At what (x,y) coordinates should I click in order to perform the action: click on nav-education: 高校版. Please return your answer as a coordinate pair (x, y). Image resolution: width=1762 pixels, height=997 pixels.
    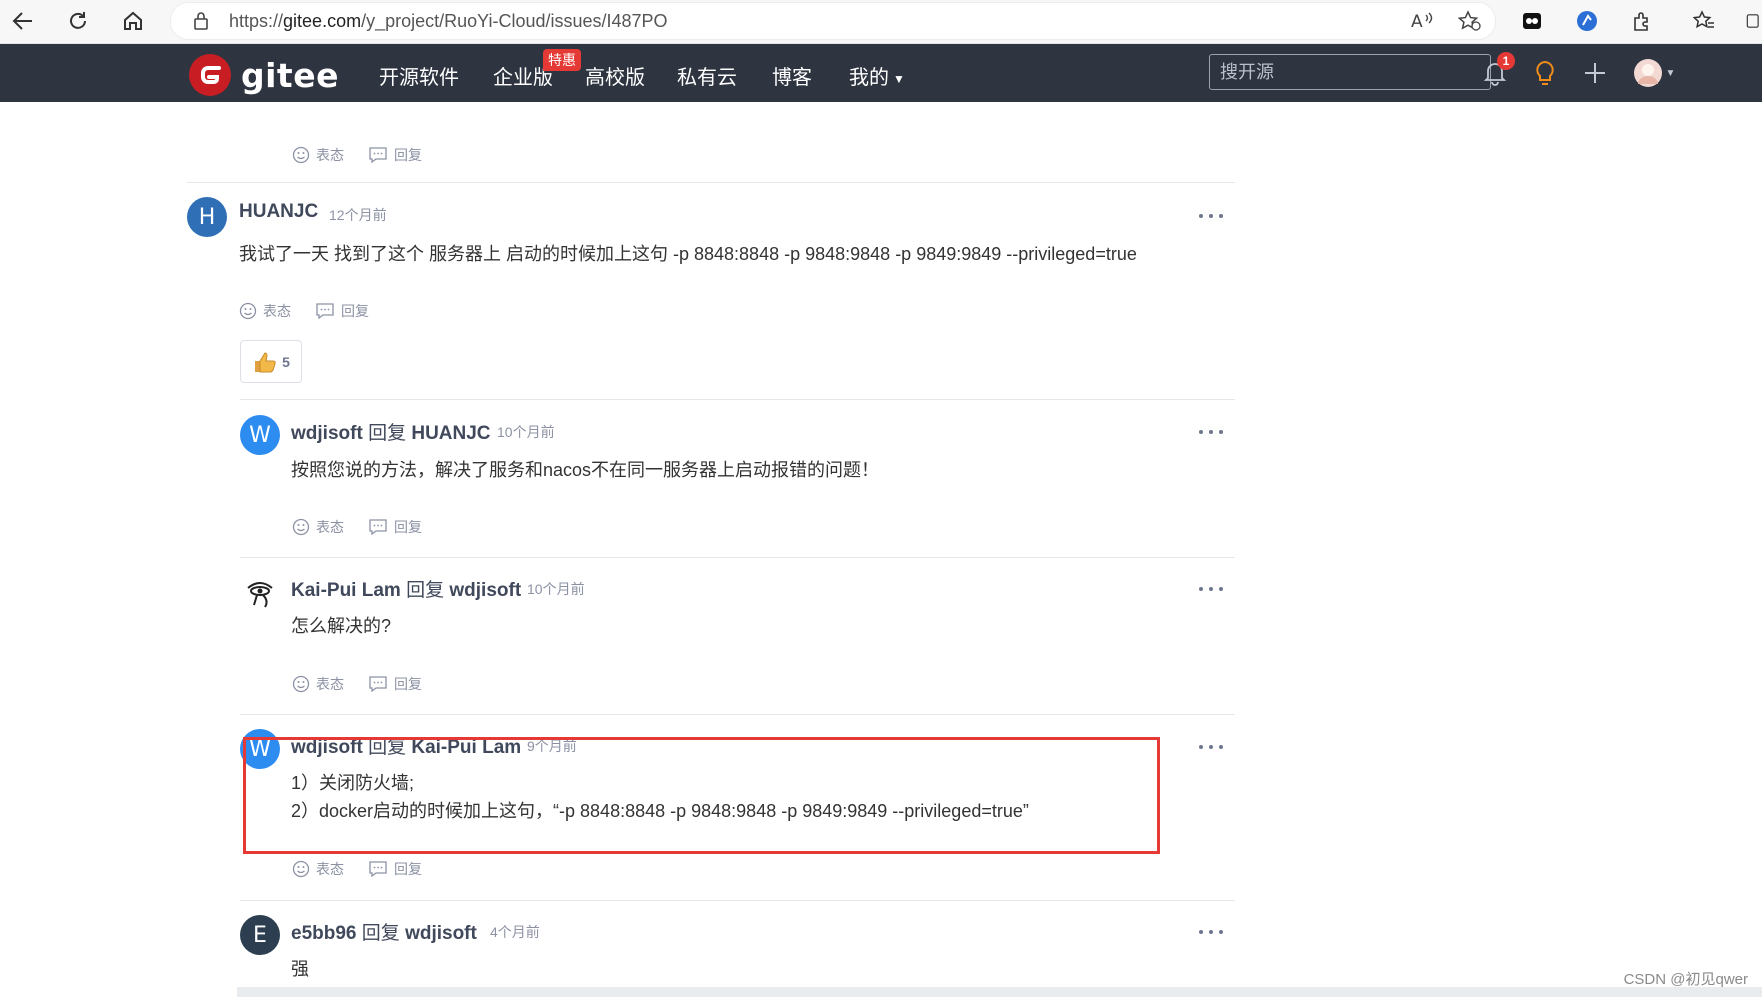
    Looking at the image, I should click on (615, 75).